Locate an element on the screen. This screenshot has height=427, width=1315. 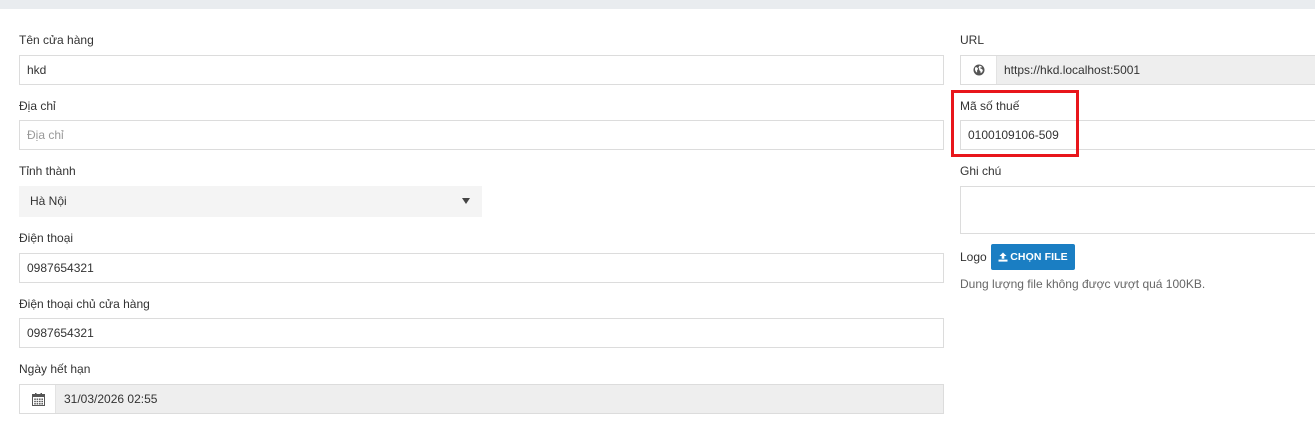
choose-file-button: CHỌN FILE is located at coordinates (1033, 257).